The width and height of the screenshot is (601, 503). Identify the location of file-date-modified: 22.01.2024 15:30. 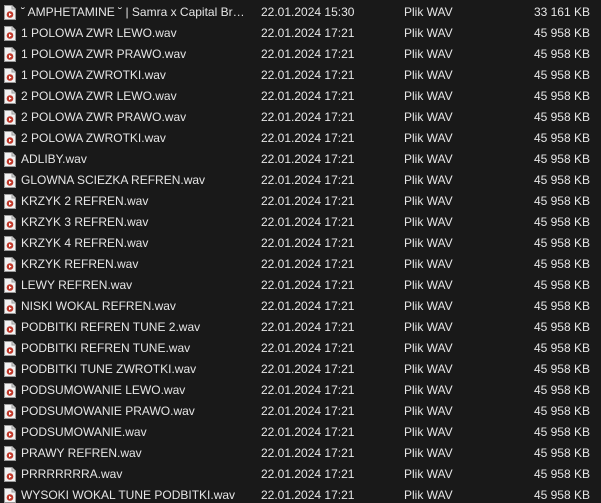
(308, 12).